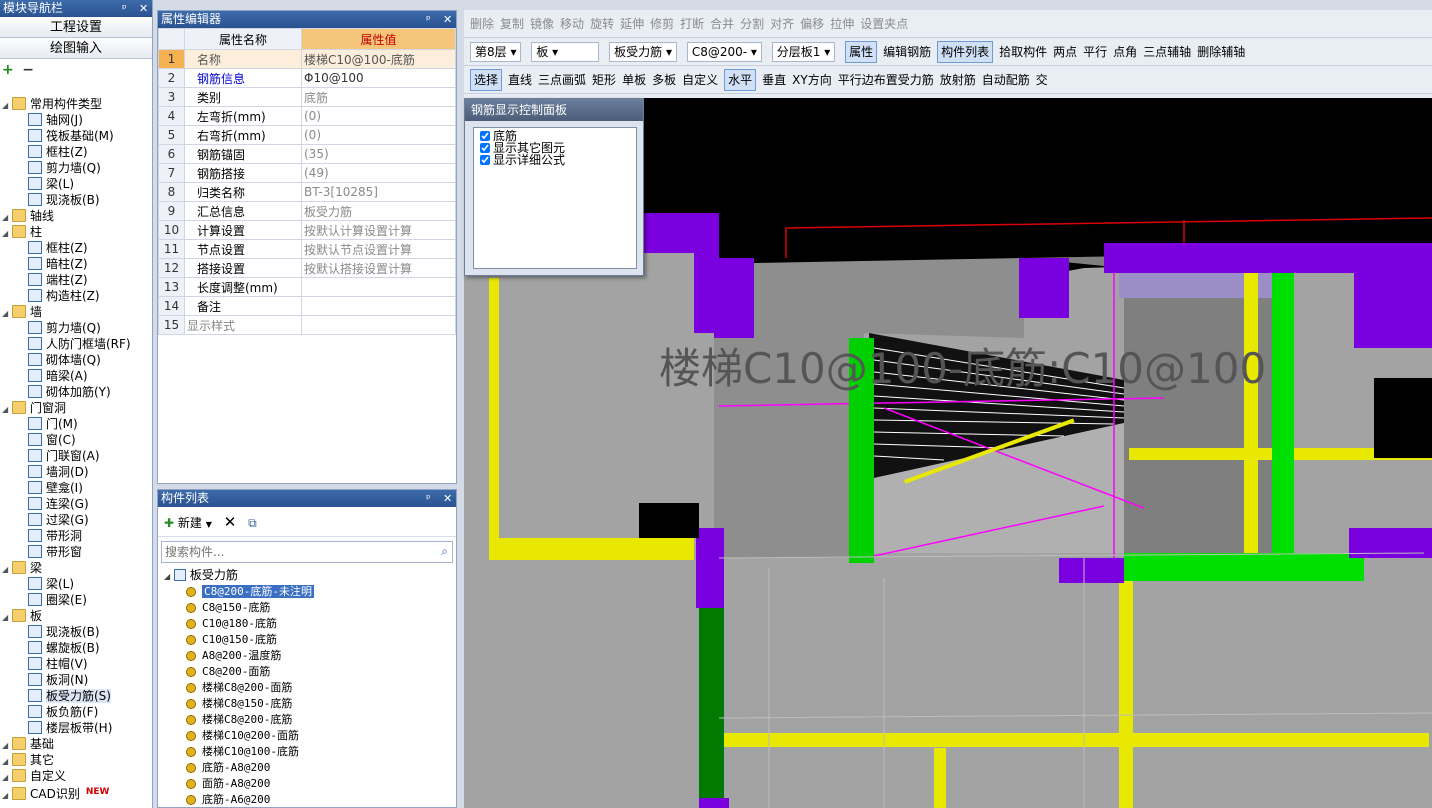 This screenshot has width=1432, height=808. I want to click on property-row: 12 搭接设置 按默认搭接设置计算, so click(307, 268).